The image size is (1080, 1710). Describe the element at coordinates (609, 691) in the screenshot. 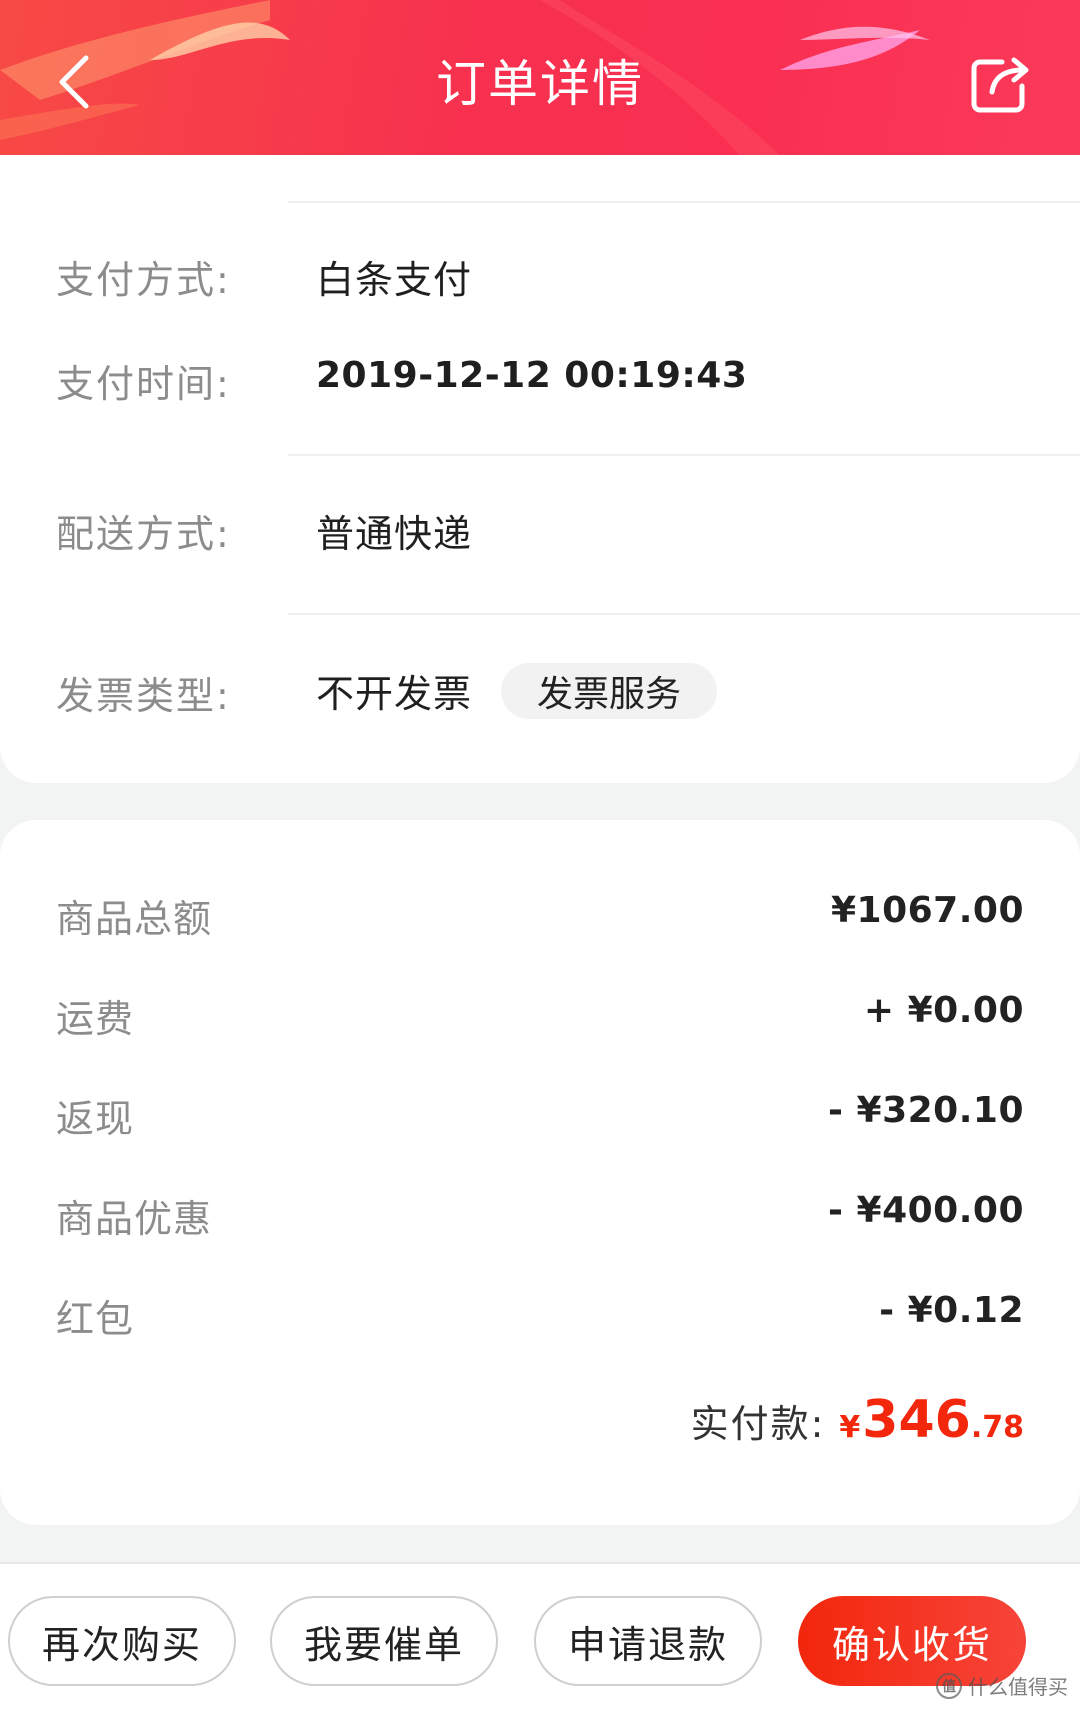

I see `invoice-service-button: 发票服务` at that location.